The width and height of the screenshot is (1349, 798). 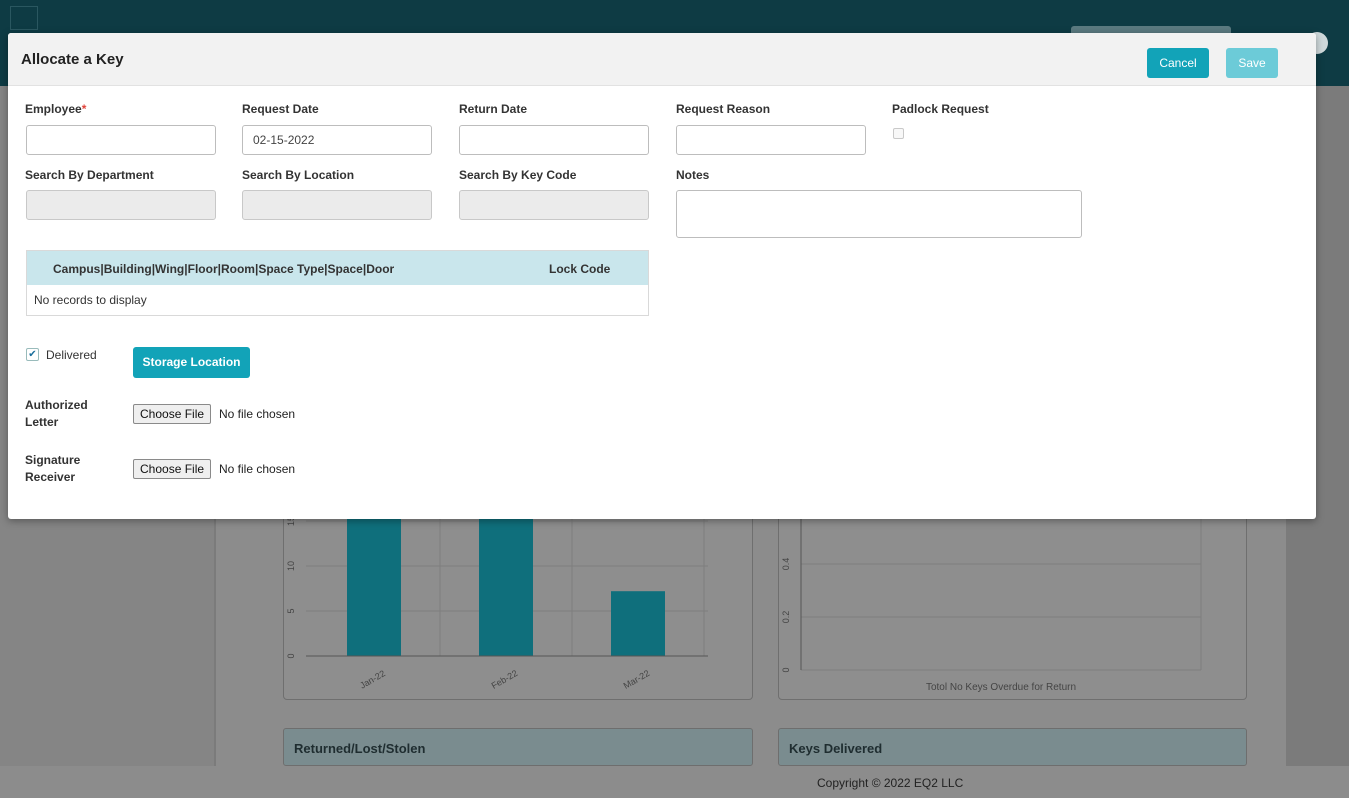 I want to click on return-date-input, so click(x=554, y=140).